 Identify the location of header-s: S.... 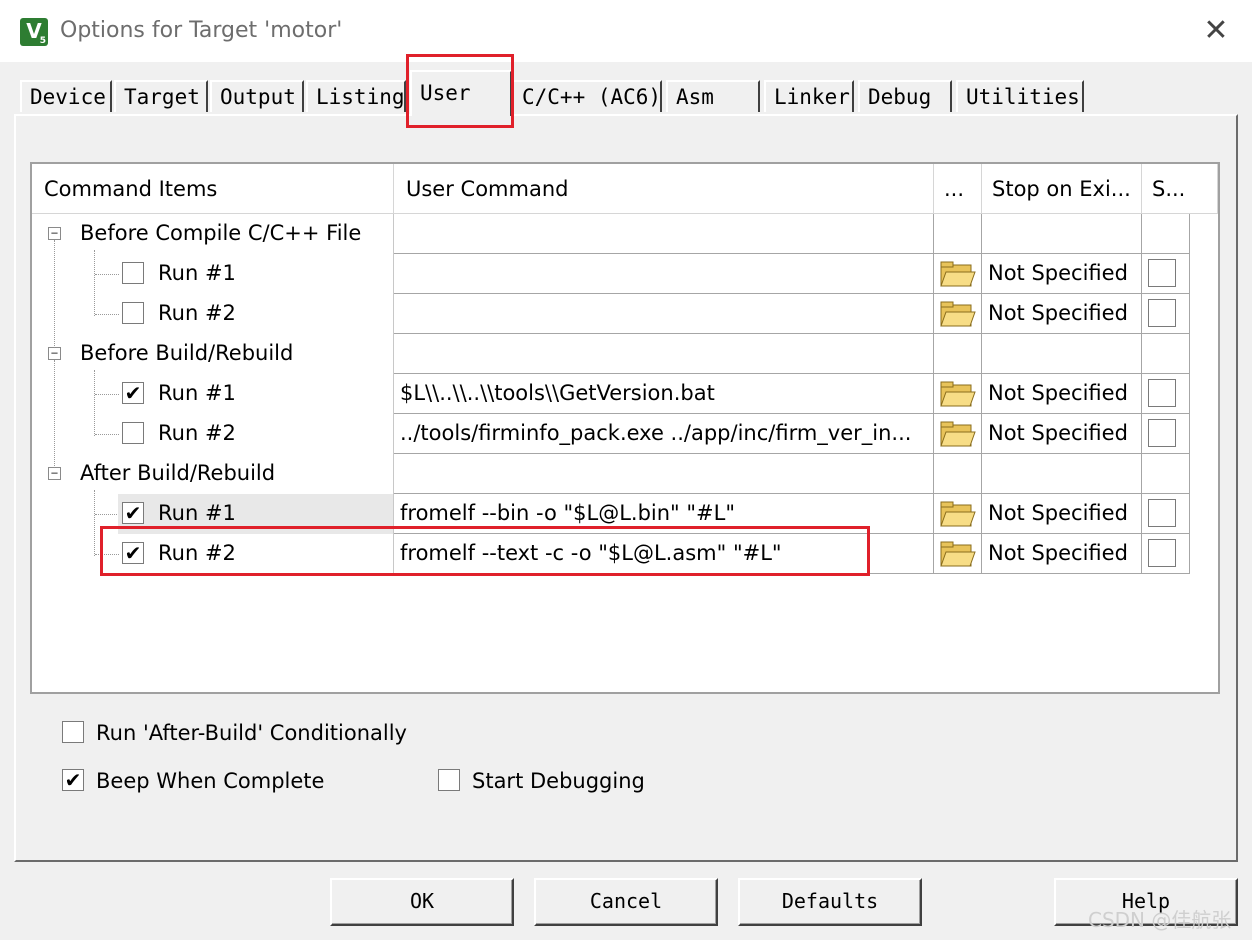
(1180, 189).